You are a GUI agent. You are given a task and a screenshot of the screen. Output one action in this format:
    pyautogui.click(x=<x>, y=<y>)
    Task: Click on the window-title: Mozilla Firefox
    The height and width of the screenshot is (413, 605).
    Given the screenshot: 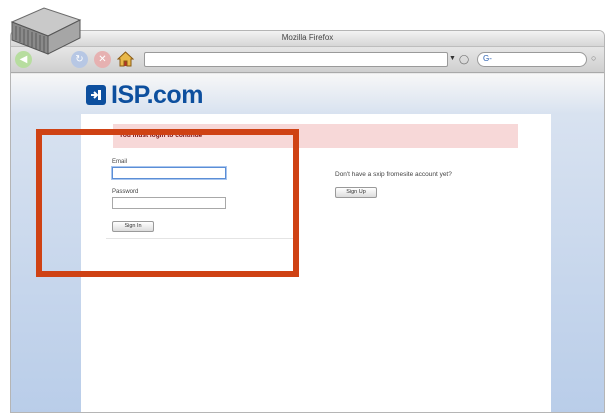 What is the action you would take?
    pyautogui.click(x=307, y=37)
    